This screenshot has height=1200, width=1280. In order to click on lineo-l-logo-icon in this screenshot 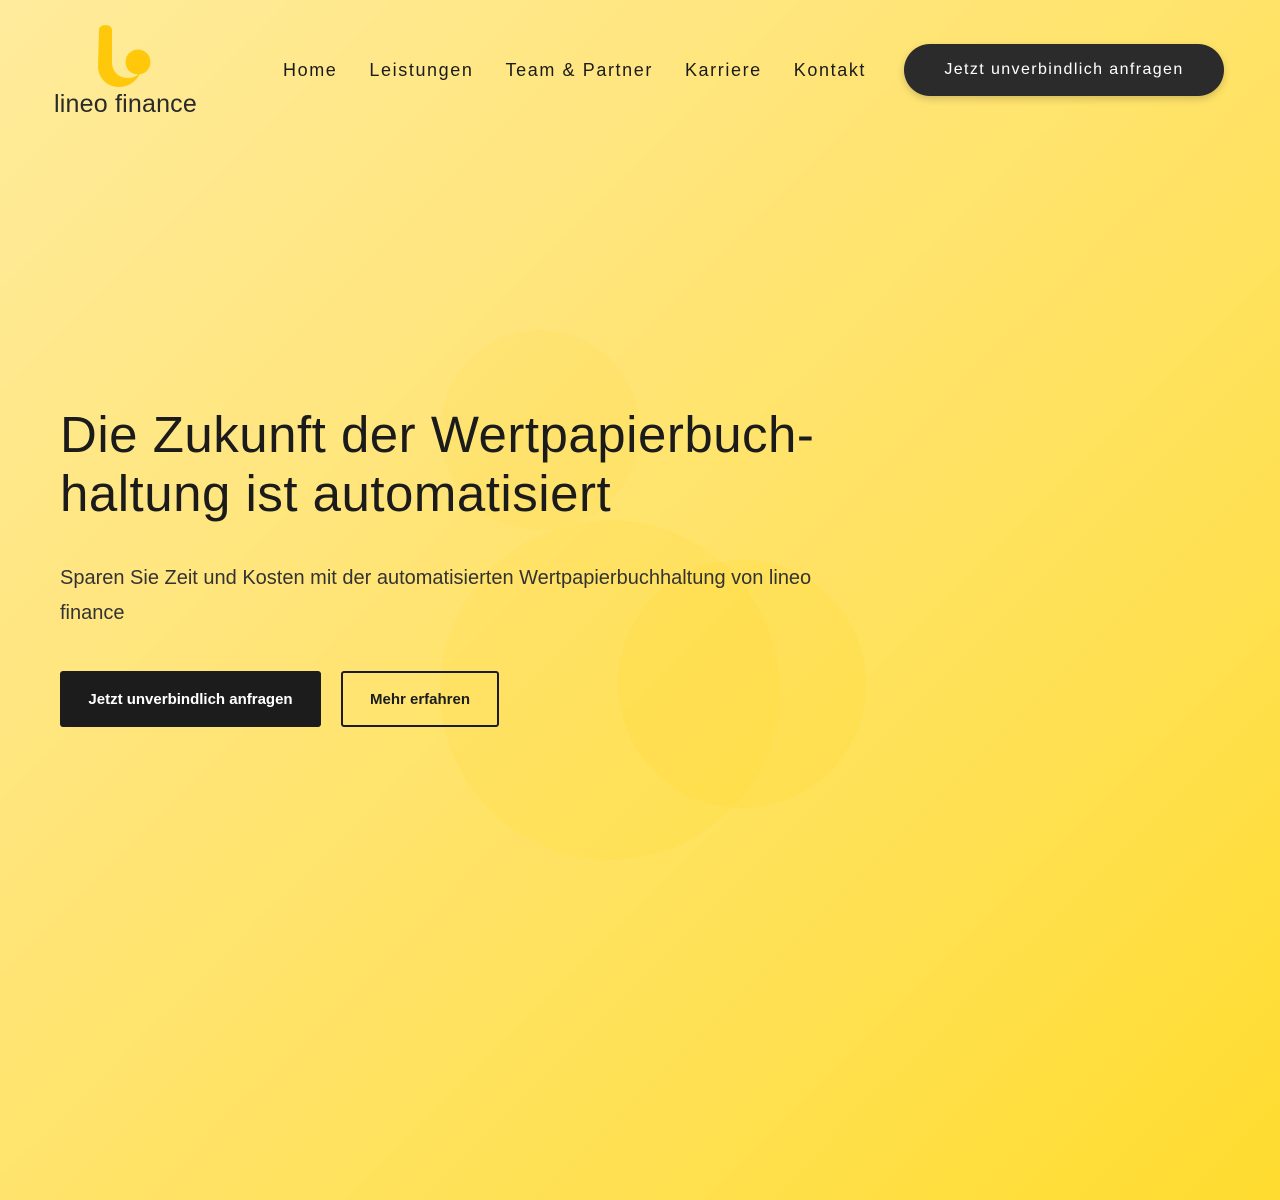, I will do `click(124, 56)`.